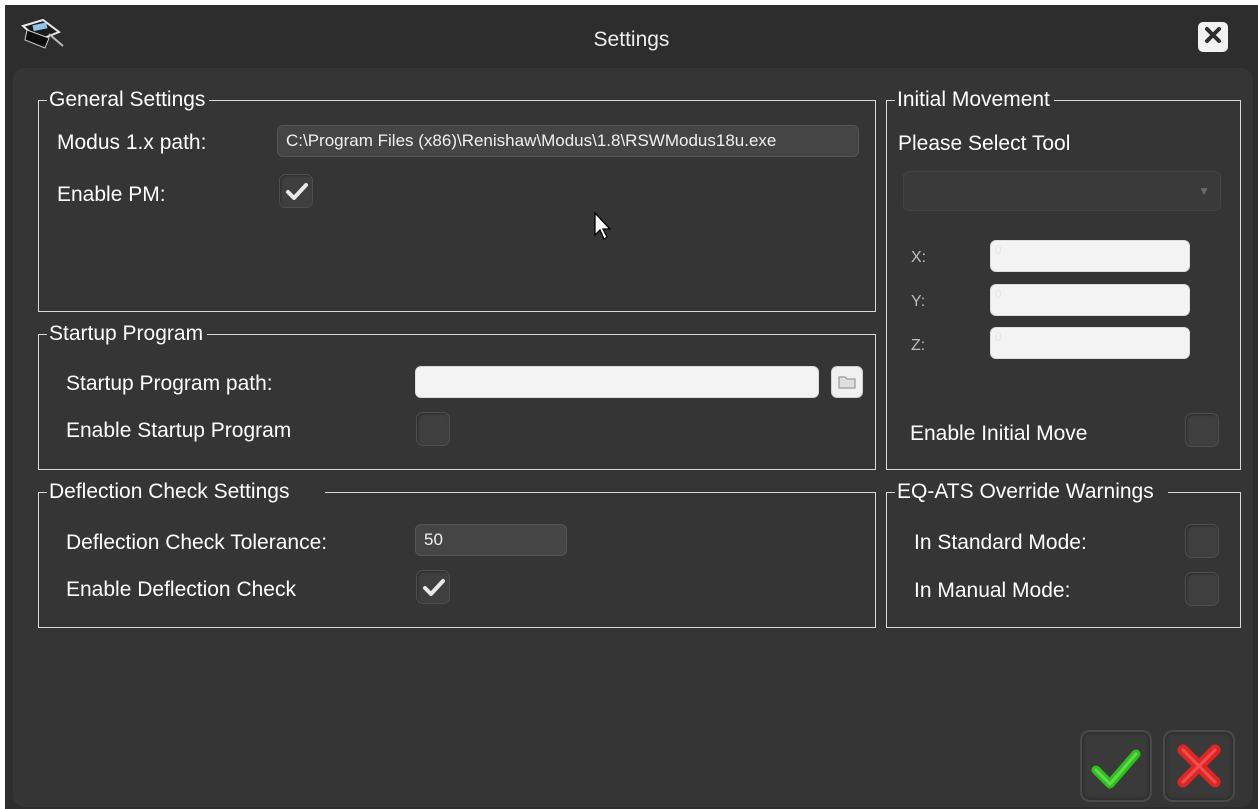  I want to click on enable-deflection-label: Enable Deflection Check, so click(181, 589).